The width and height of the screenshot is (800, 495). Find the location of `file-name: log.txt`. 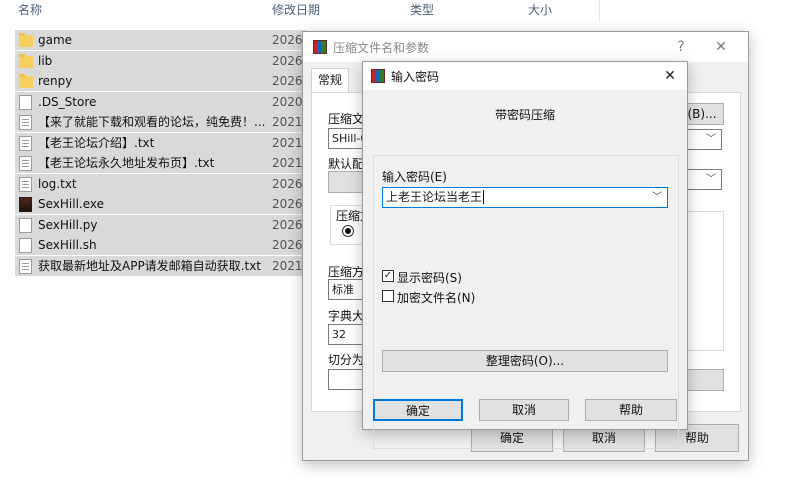

file-name: log.txt is located at coordinates (57, 183).